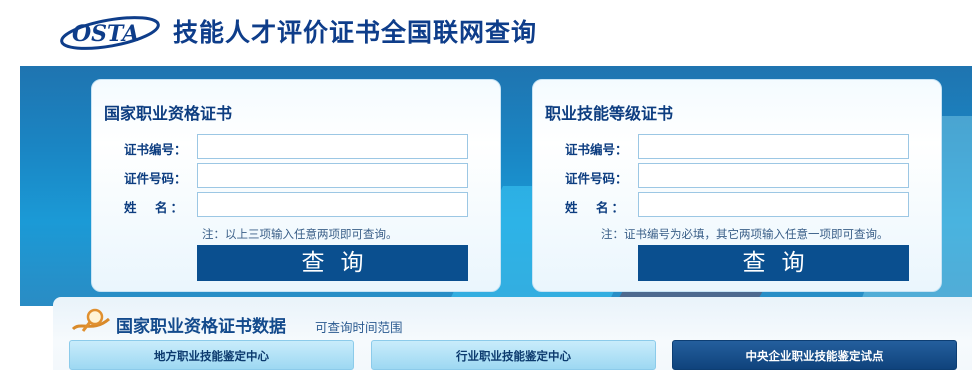  What do you see at coordinates (513, 355) in the screenshot?
I see `tab-industry-center: 行业职业技能鉴定中心` at bounding box center [513, 355].